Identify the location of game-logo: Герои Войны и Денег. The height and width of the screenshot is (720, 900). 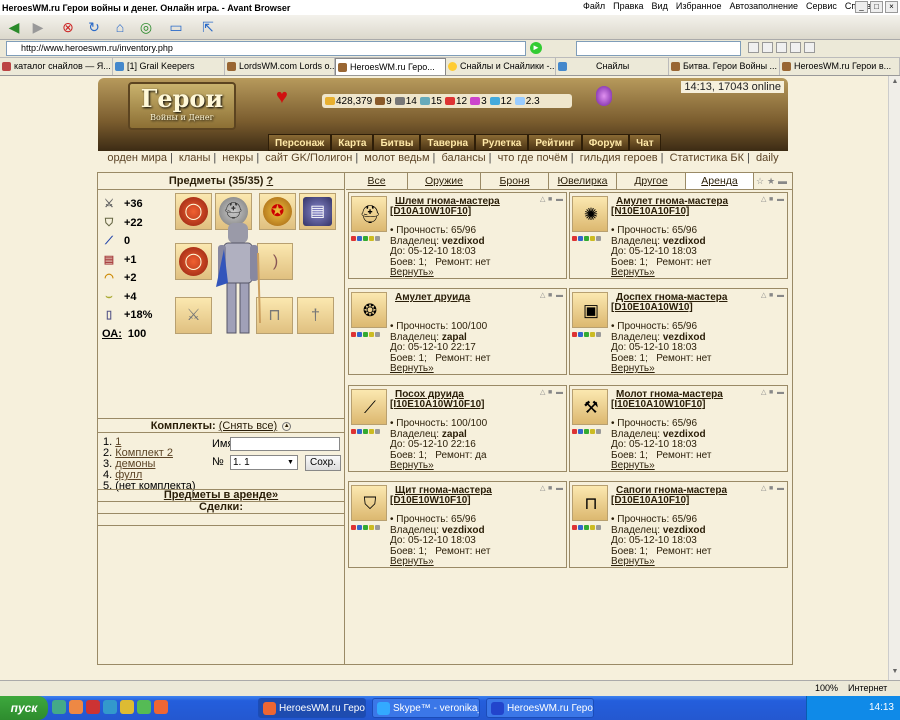
(182, 106).